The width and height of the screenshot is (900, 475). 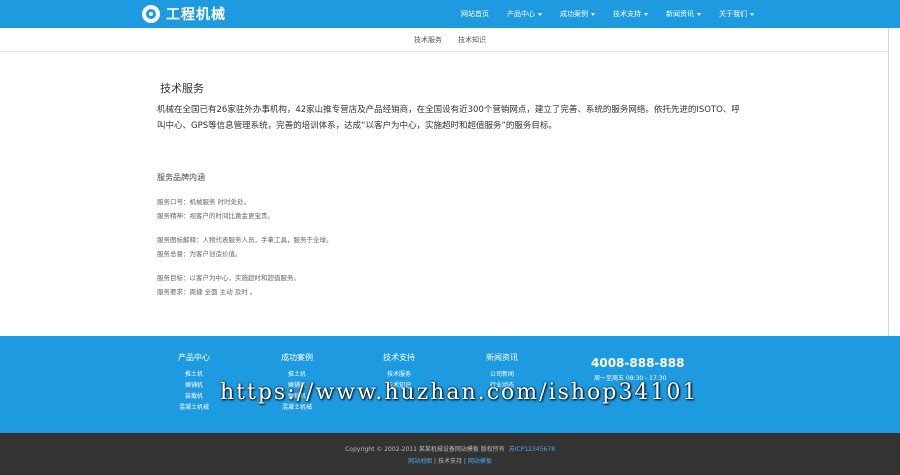 I want to click on site-logo: 工程机械, so click(x=184, y=14).